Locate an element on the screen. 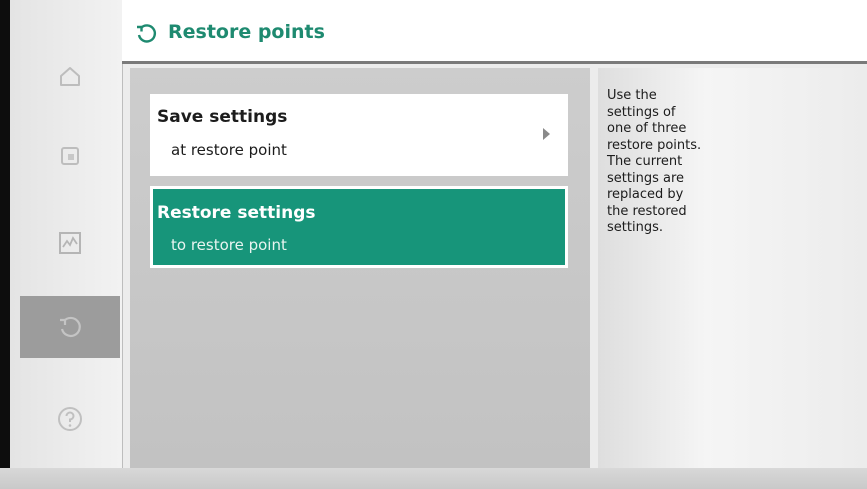  menu-item-restore-settings: Restore settings to restore point is located at coordinates (359, 227).